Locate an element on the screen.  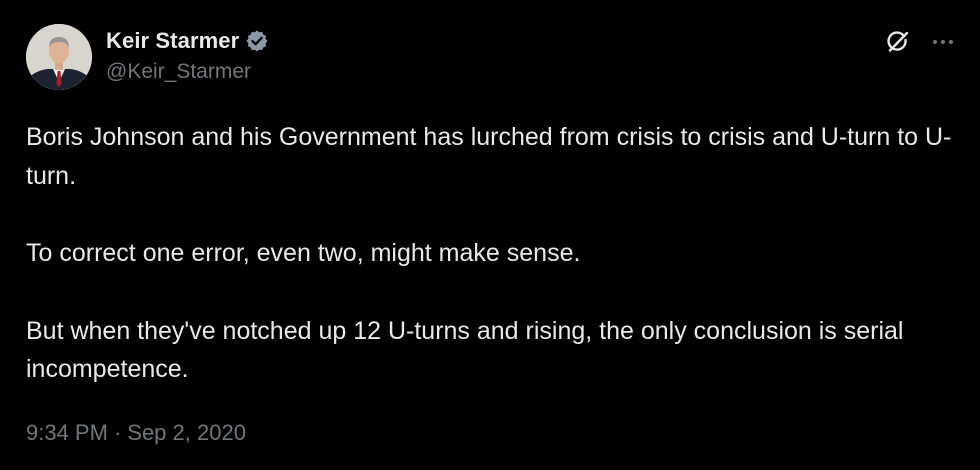
tweet-timestamp: 9:34 PM · Sep 2, 2020 is located at coordinates (136, 433).